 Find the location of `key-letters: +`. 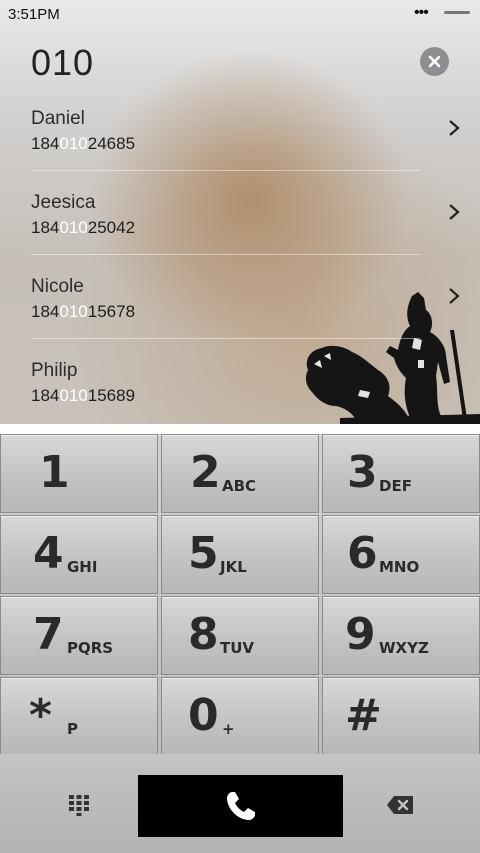

key-letters: + is located at coordinates (228, 729).